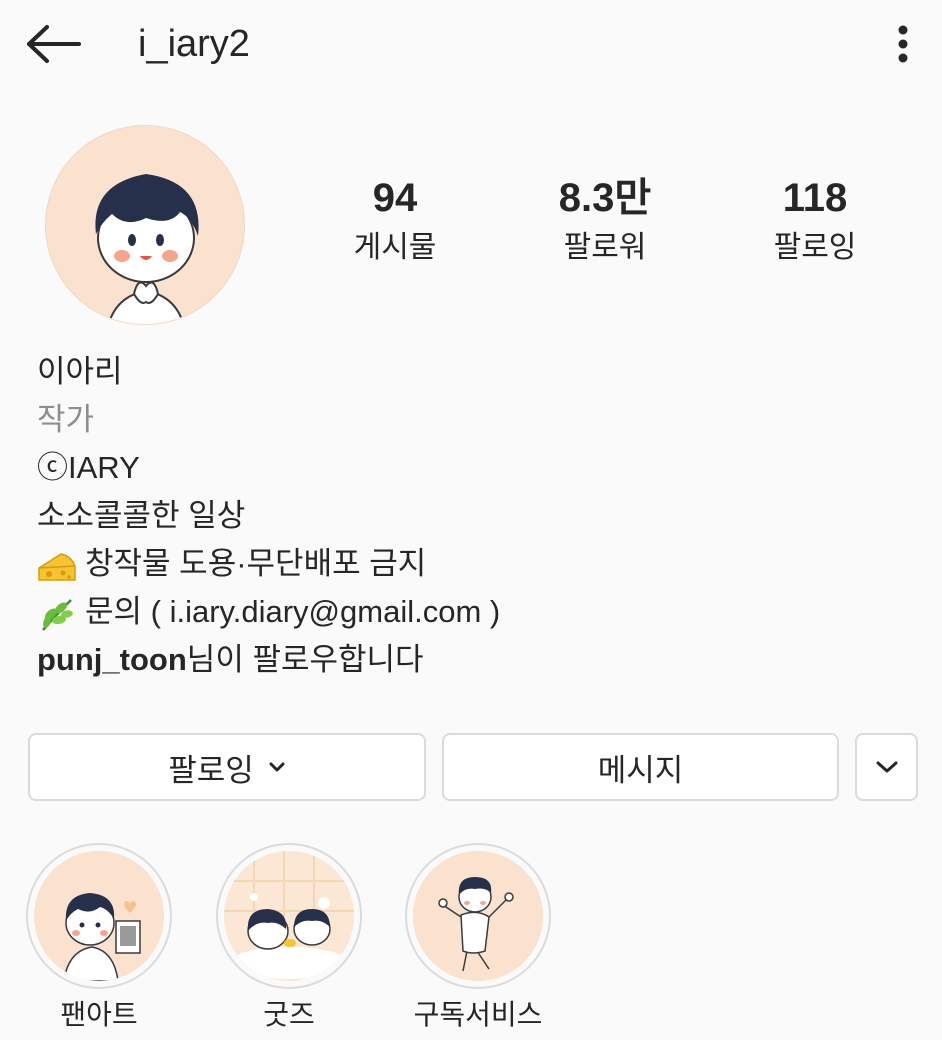 The height and width of the screenshot is (1040, 942). I want to click on highlight-goods: 굿즈, so click(289, 939).